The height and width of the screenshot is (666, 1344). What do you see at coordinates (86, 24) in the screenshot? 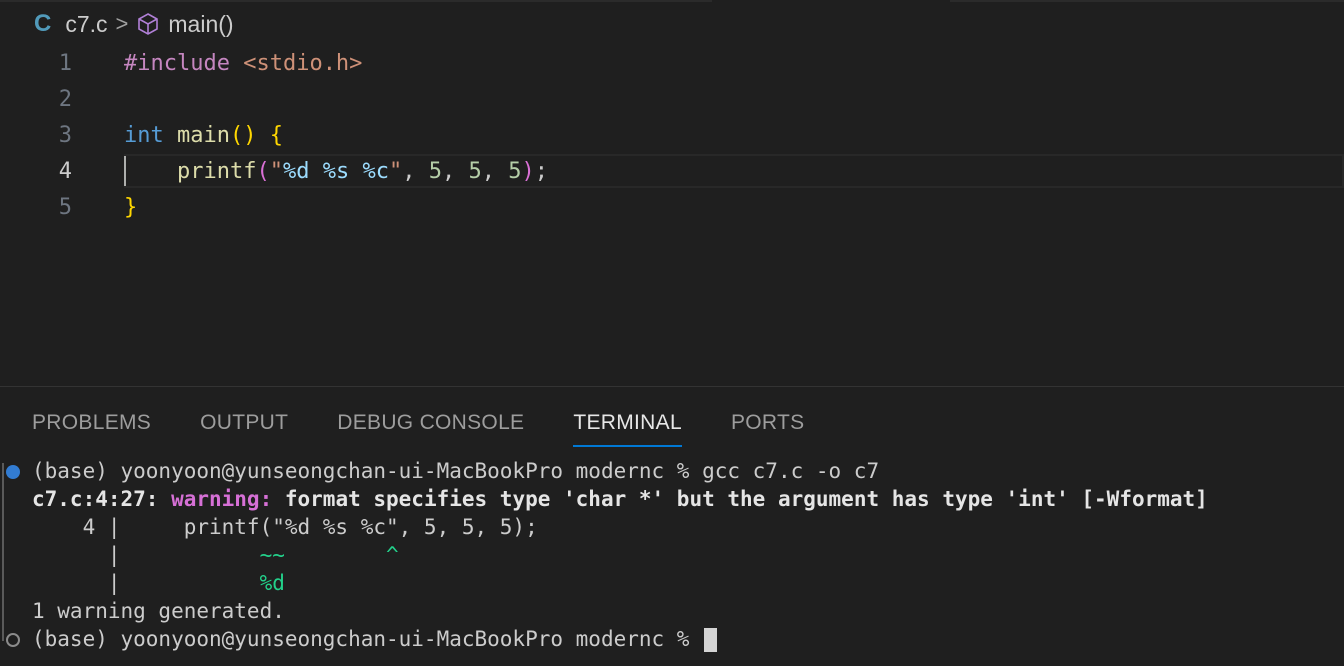
I see `breadcrumb-file: c7.c` at bounding box center [86, 24].